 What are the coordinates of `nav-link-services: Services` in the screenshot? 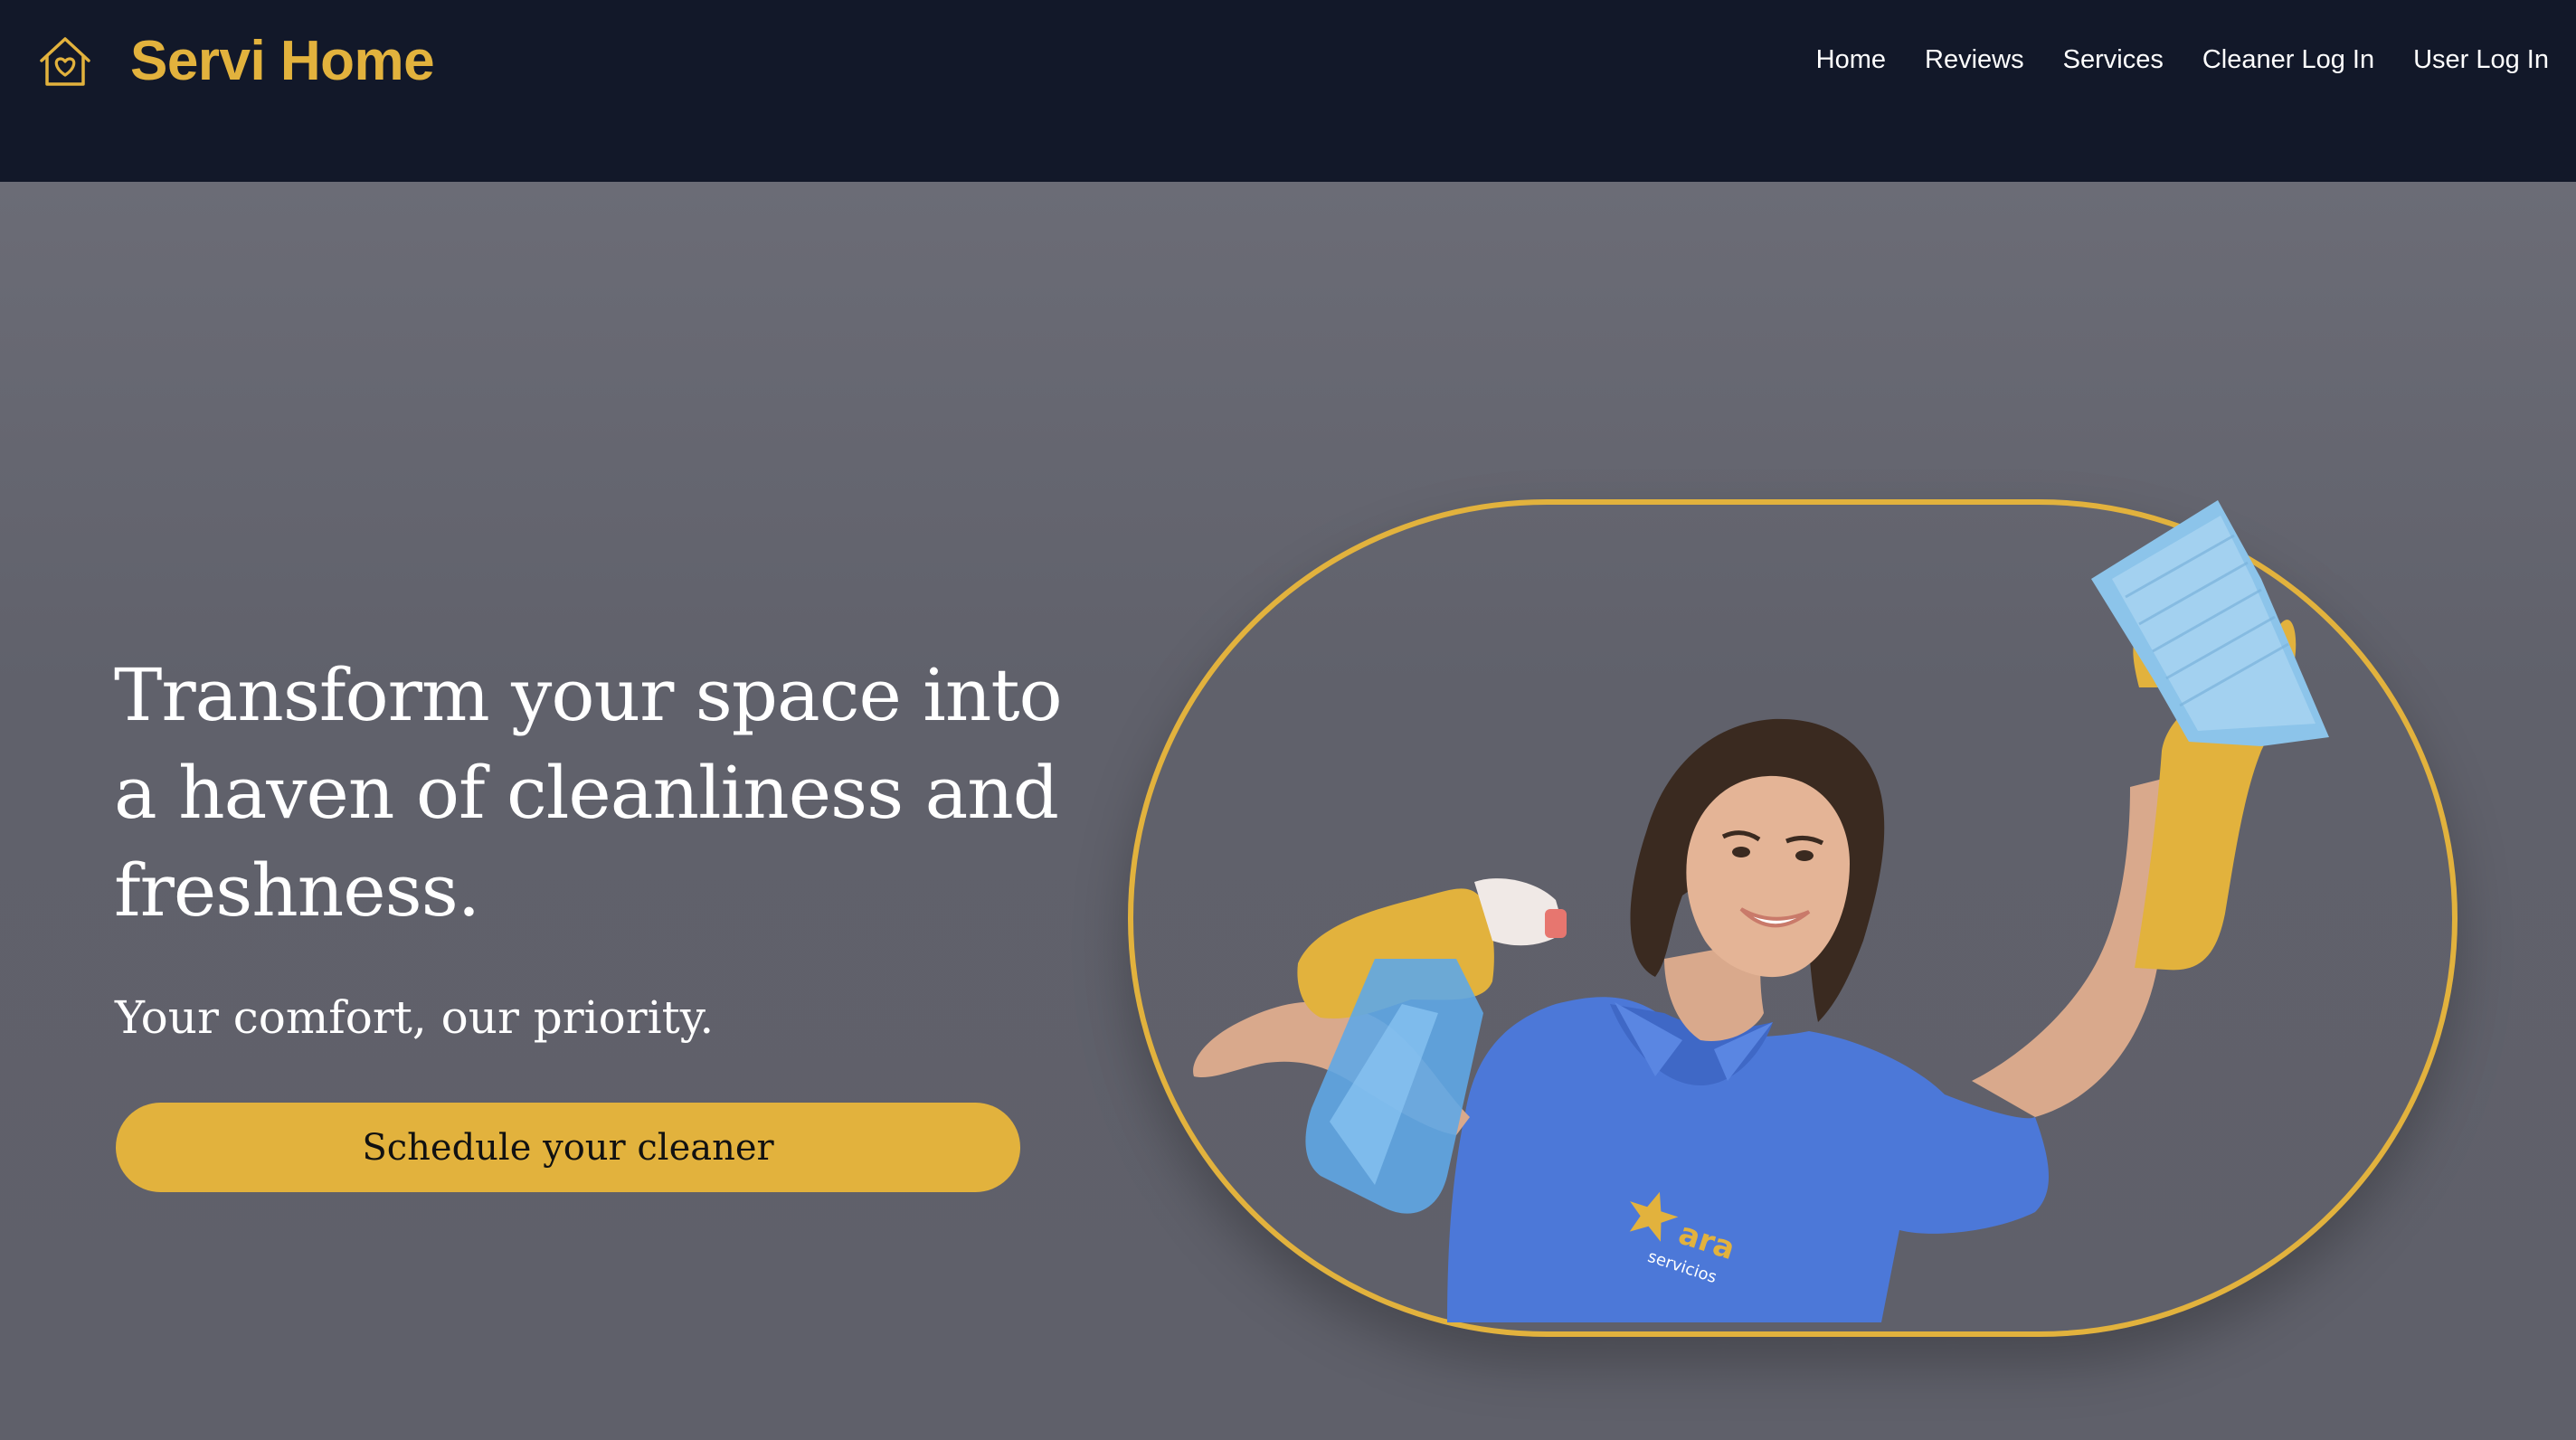 It's located at (2114, 60).